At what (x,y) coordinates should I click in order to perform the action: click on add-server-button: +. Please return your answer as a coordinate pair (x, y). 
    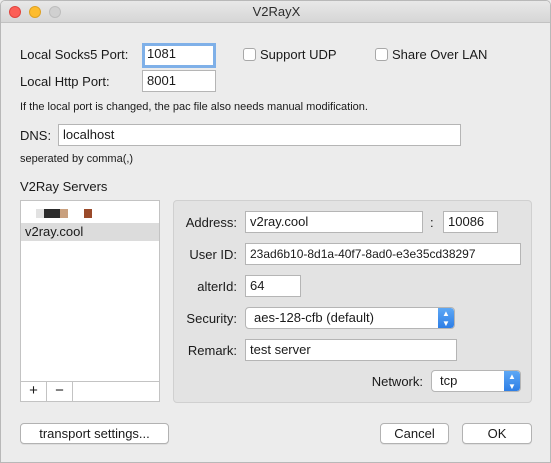
    Looking at the image, I should click on (34, 391).